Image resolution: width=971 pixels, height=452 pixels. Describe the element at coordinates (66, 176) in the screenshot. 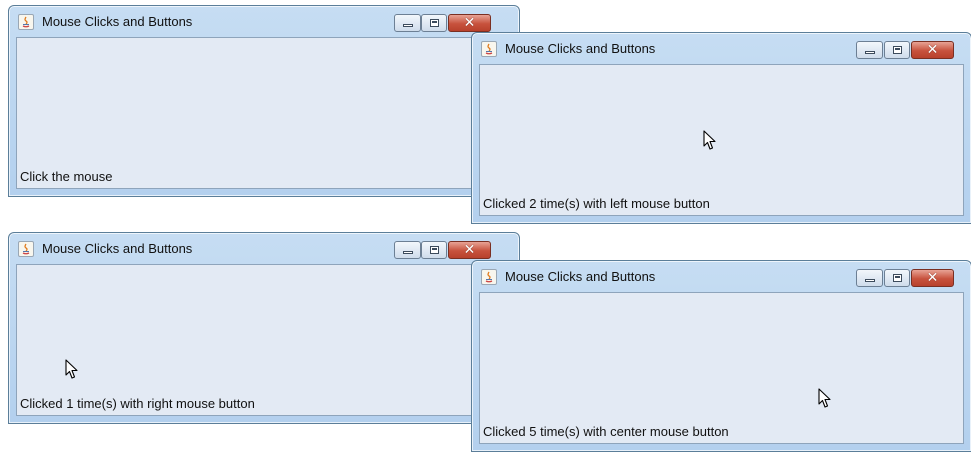

I see `status-label: Click the mouse` at that location.